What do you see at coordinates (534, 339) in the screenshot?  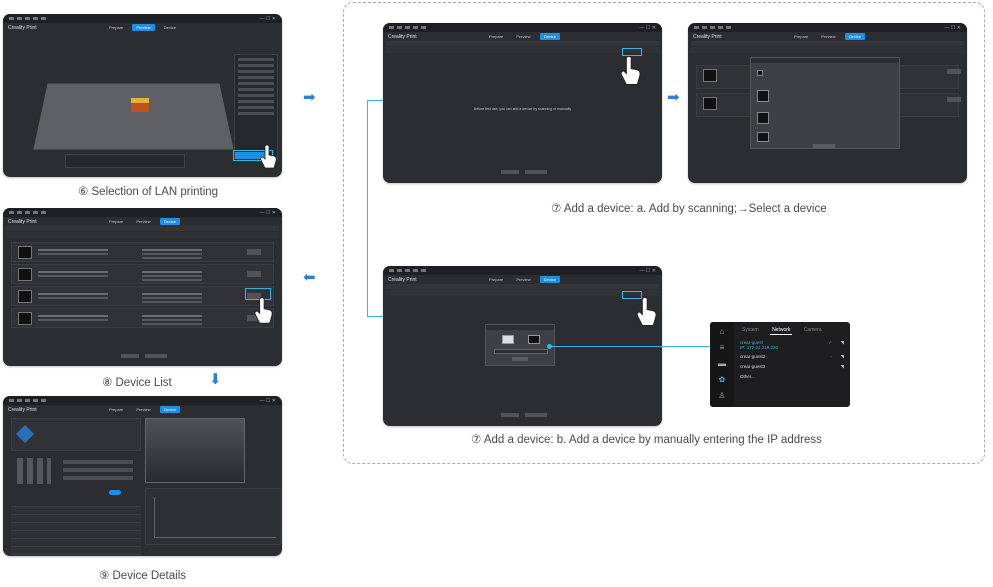 I see `ip-option` at bounding box center [534, 339].